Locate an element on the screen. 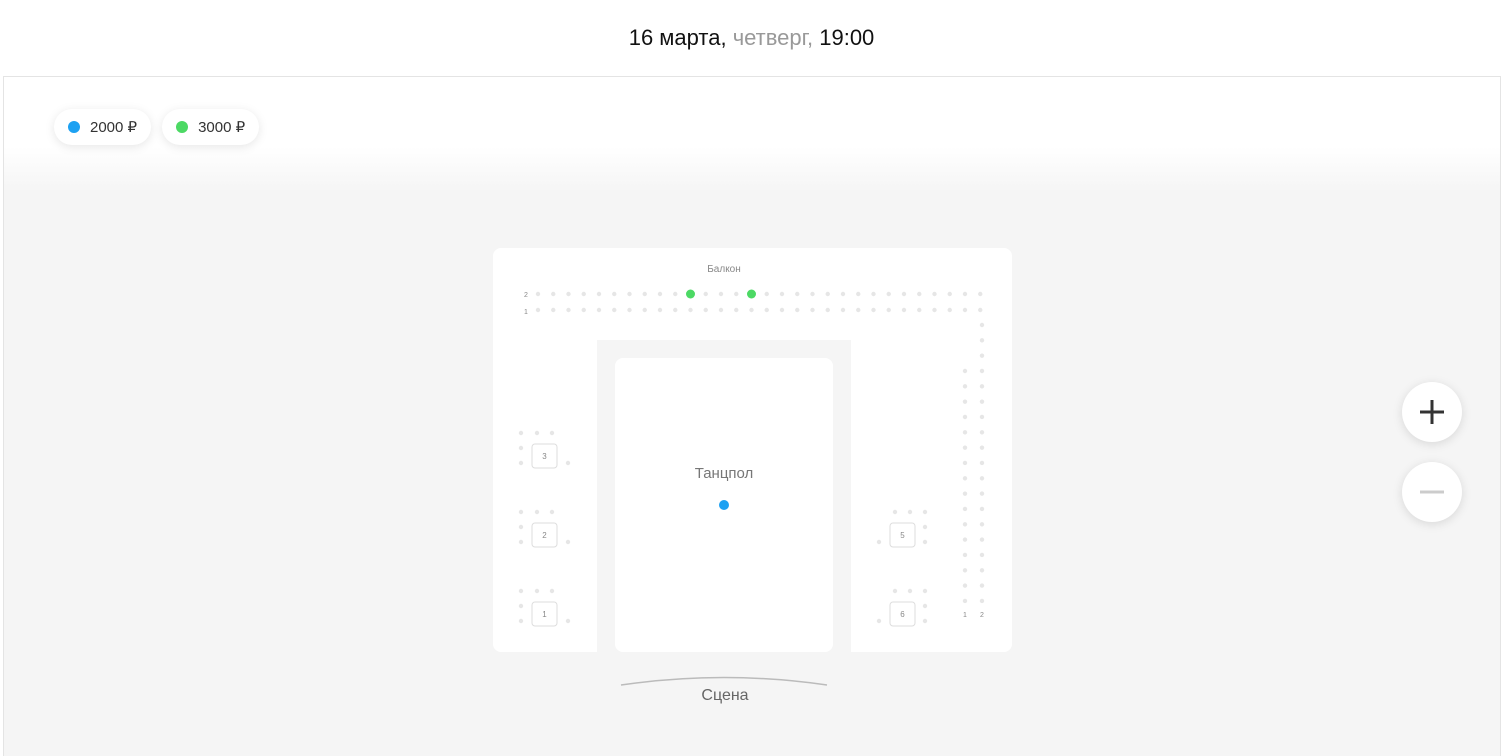  row-label: 2 is located at coordinates (526, 295).